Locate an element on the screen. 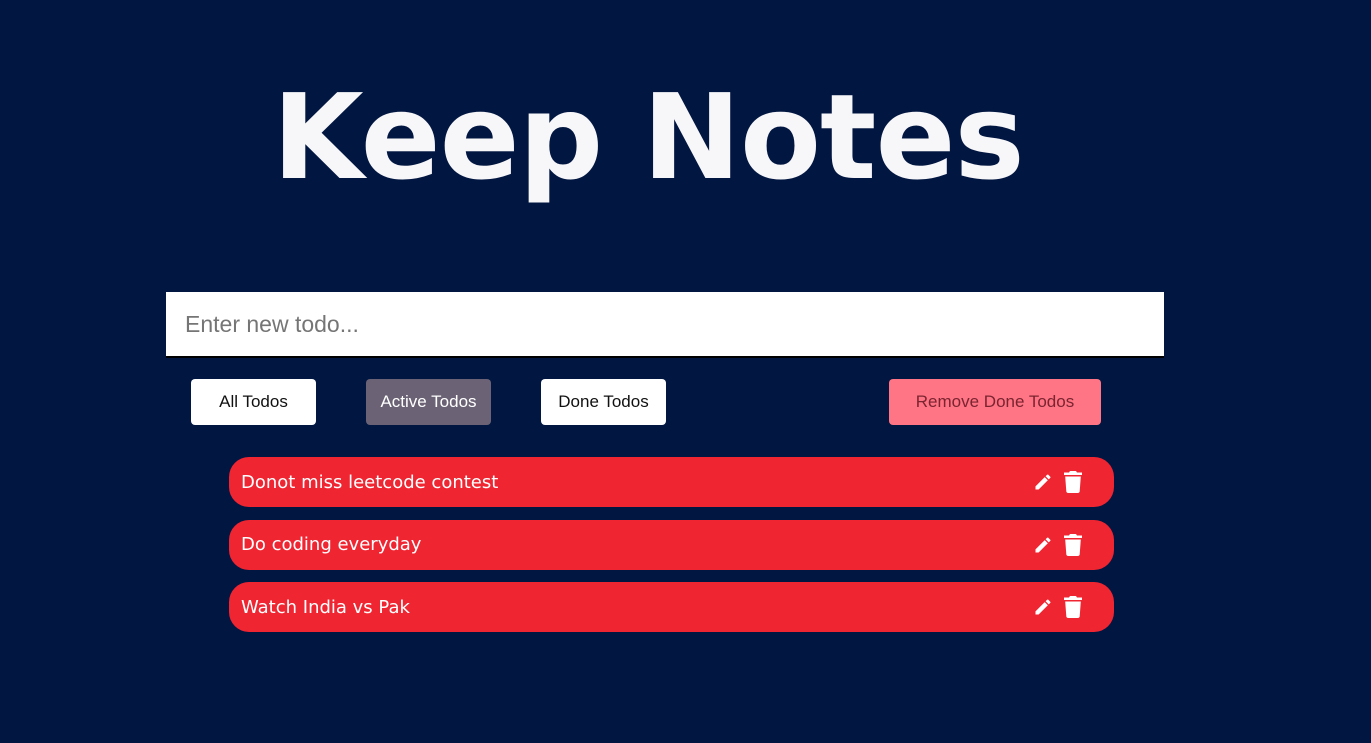 The width and height of the screenshot is (1371, 743). todo-item: Do coding everyday is located at coordinates (671, 544).